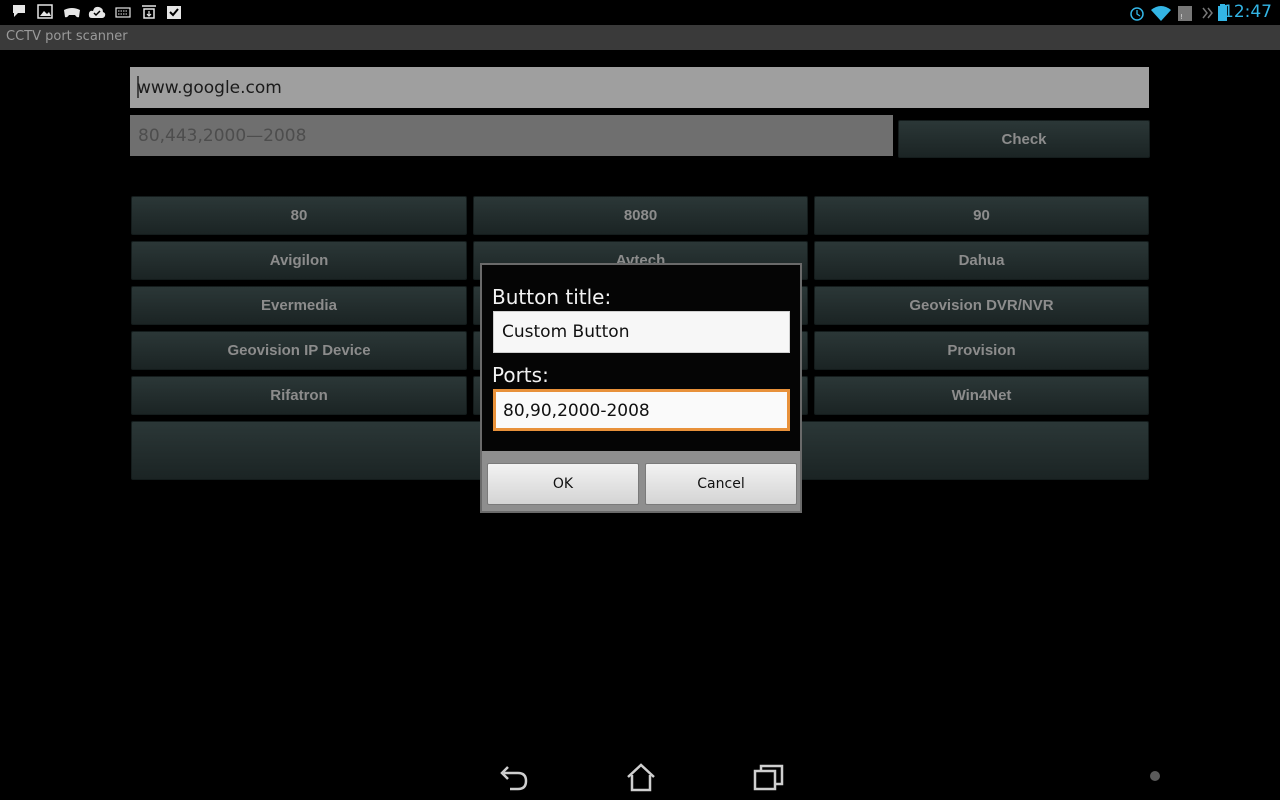  What do you see at coordinates (641, 332) in the screenshot?
I see `button-title-input: Custom Button` at bounding box center [641, 332].